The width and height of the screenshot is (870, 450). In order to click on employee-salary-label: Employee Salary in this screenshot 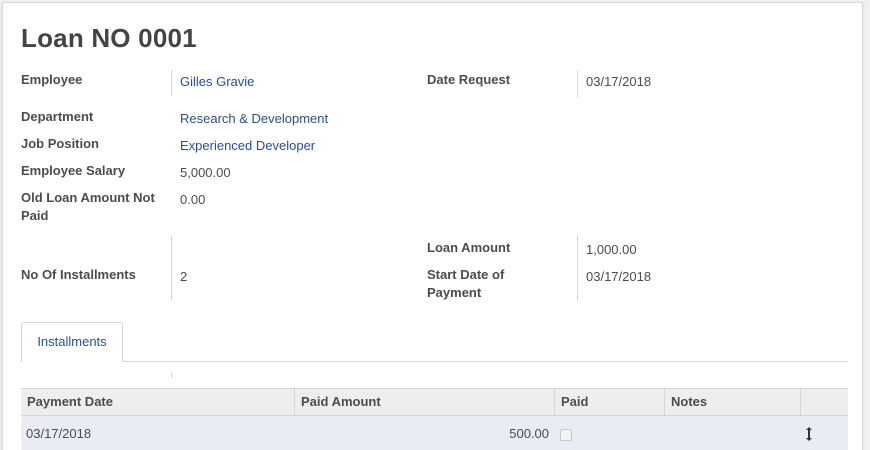, I will do `click(73, 170)`.